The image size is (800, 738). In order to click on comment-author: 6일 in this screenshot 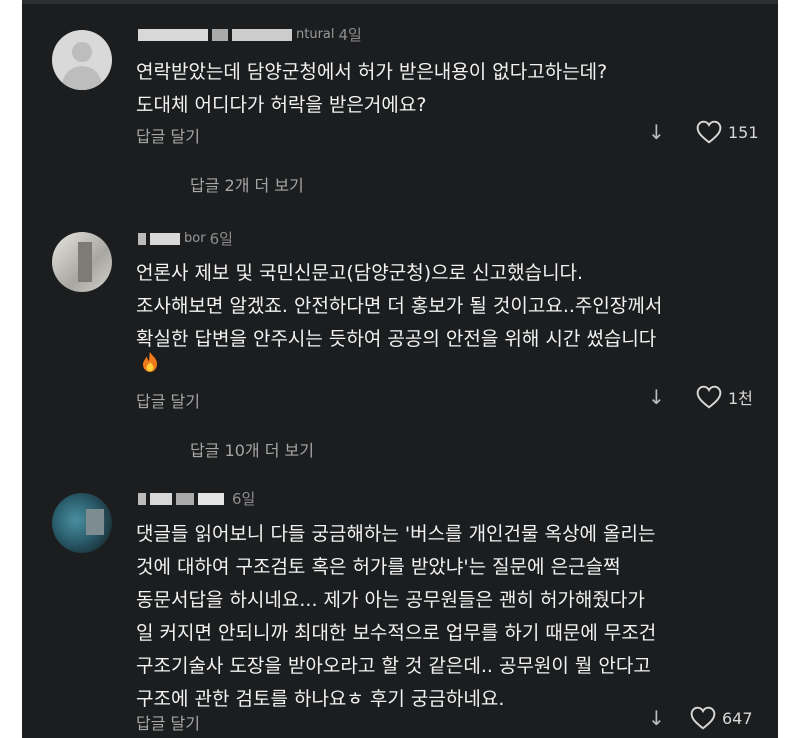, I will do `click(196, 498)`.